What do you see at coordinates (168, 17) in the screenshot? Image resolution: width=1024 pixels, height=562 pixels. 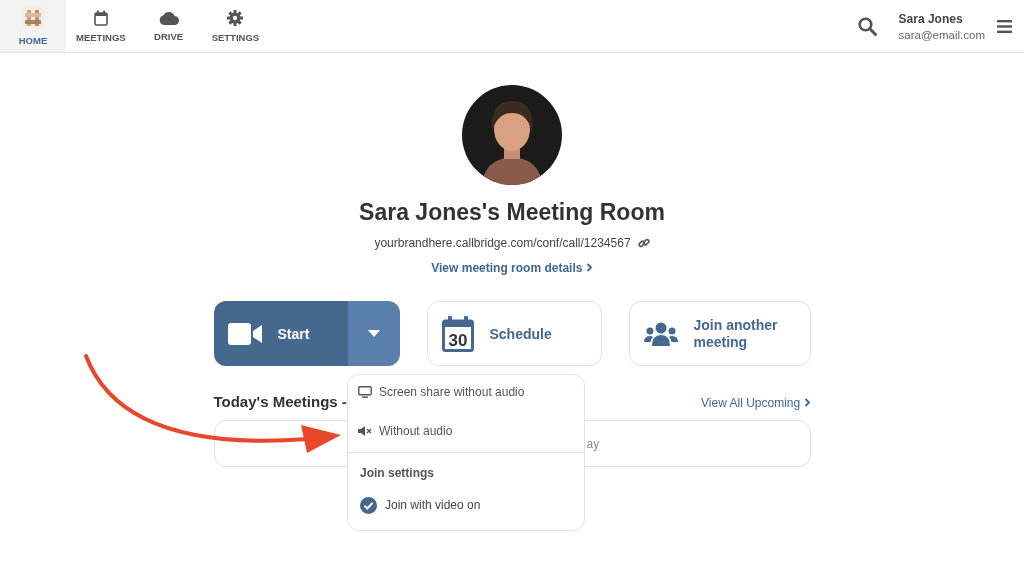 I see `cloud-icon` at bounding box center [168, 17].